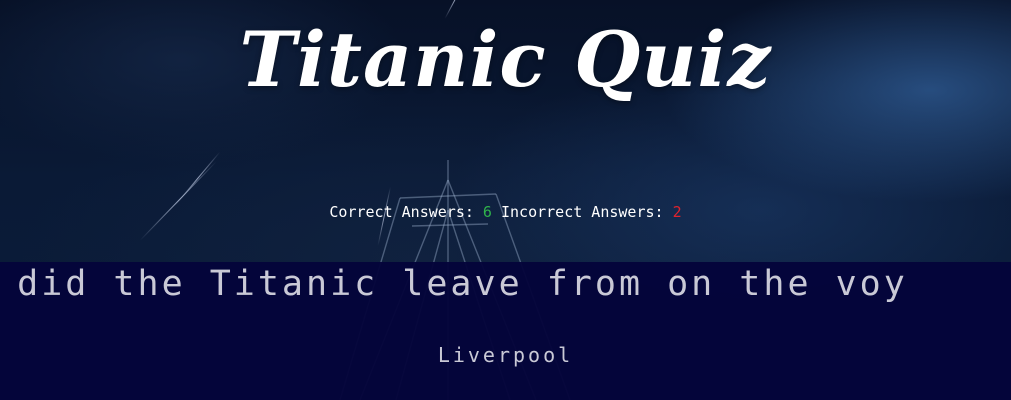 The height and width of the screenshot is (400, 1011). What do you see at coordinates (487, 212) in the screenshot?
I see `correct-answers-count: 6` at bounding box center [487, 212].